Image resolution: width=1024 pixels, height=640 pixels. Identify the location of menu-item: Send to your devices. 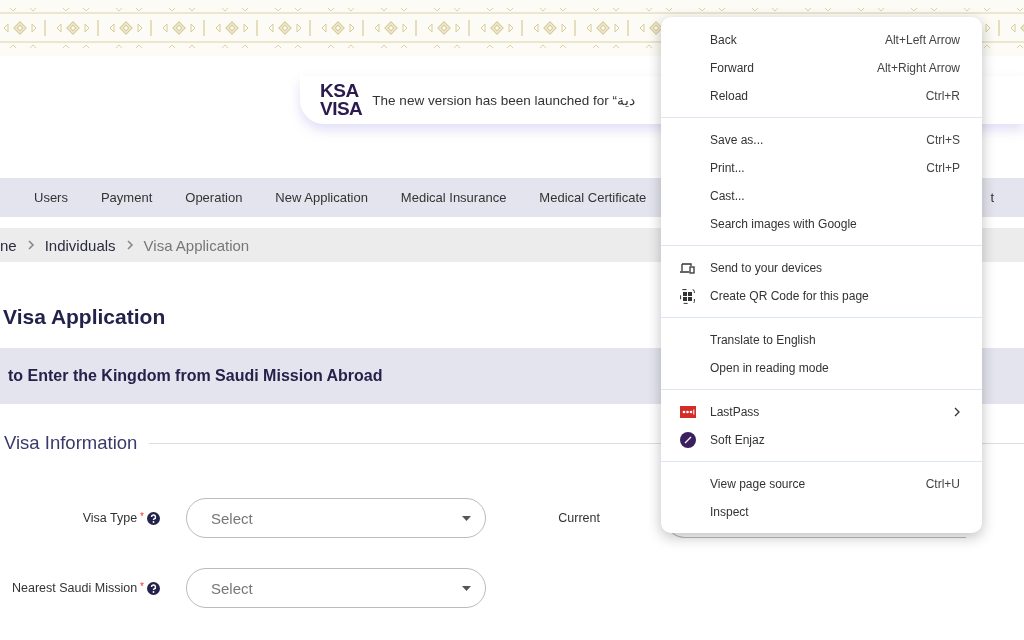
(821, 268).